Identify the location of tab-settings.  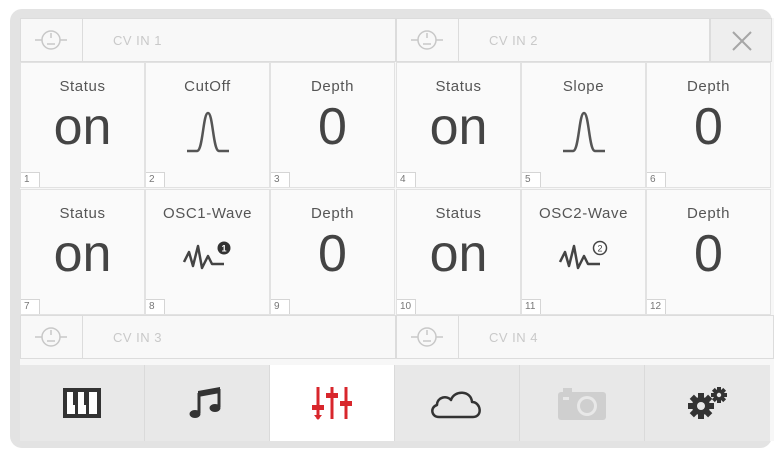
(707, 403).